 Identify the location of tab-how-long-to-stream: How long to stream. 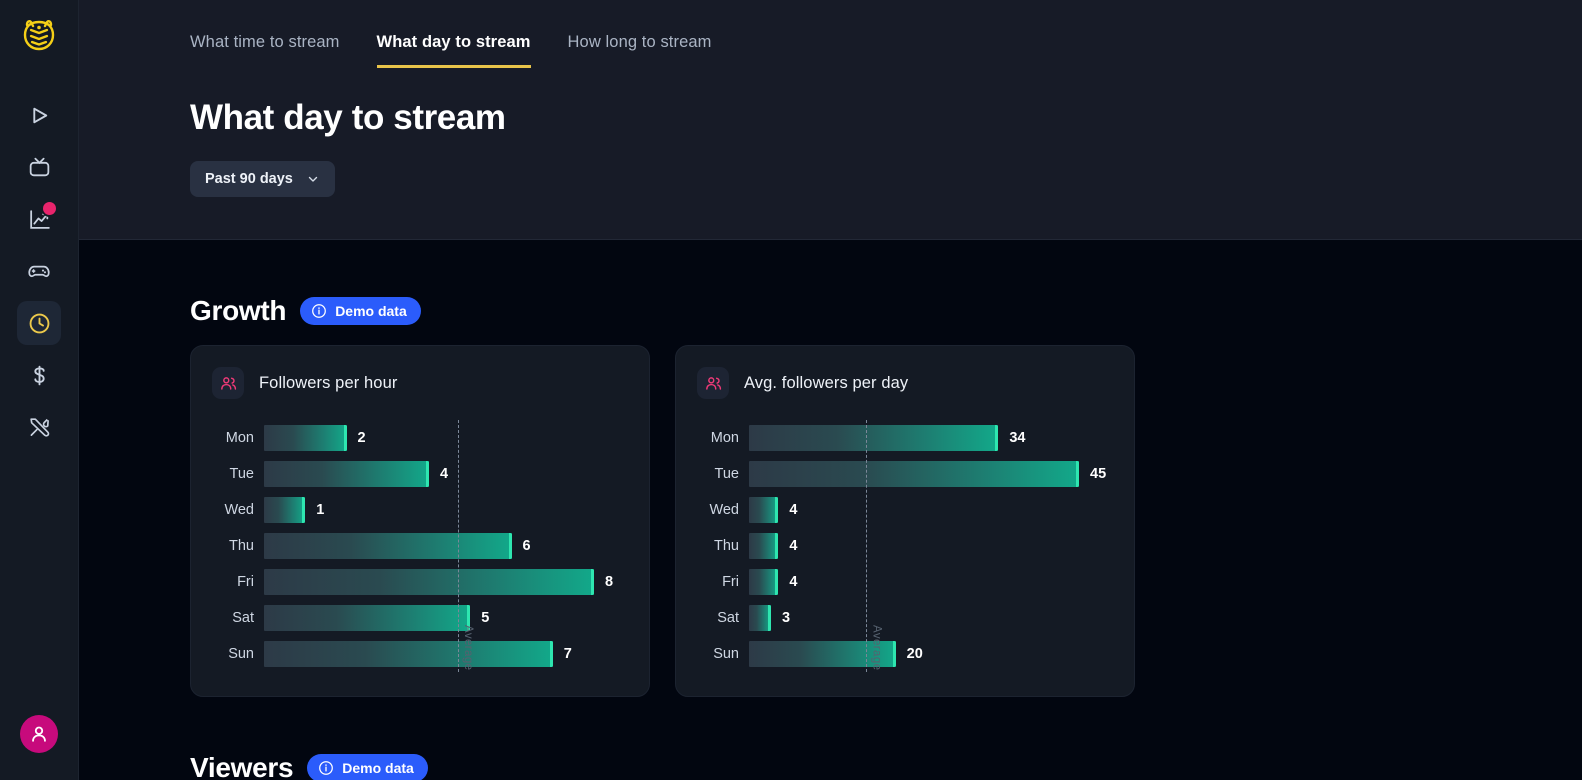
(640, 47).